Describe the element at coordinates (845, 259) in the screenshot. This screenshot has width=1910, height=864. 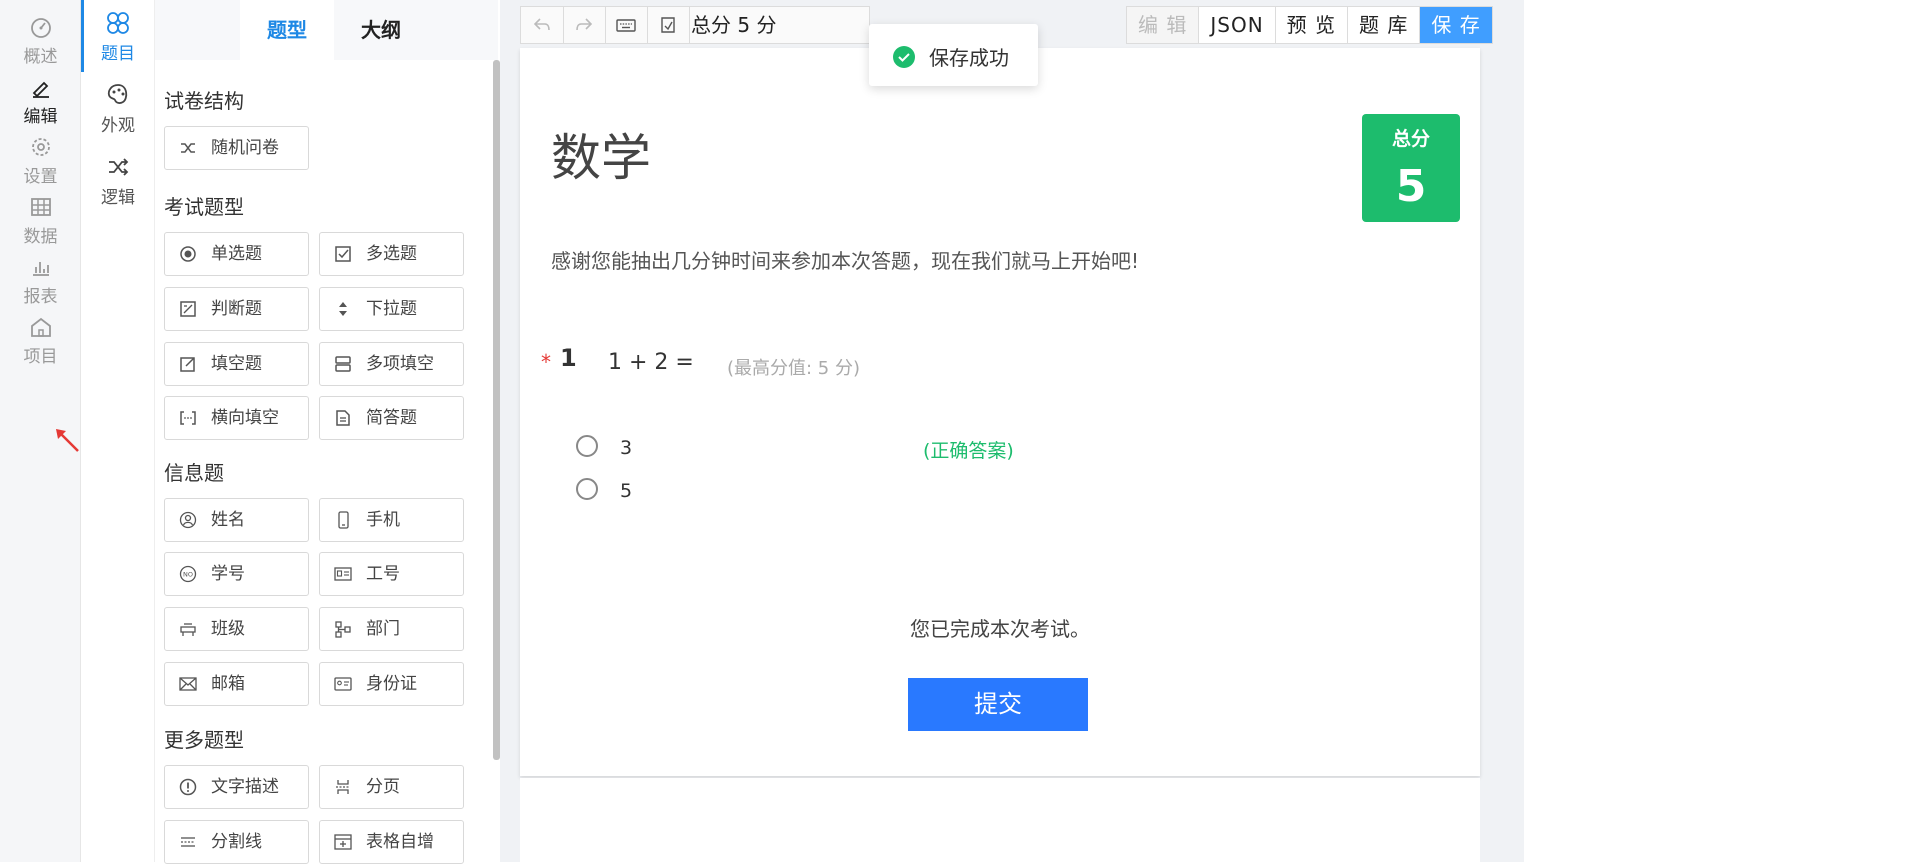
I see `paper-description: 感谢您能抽出几分钟时间来参加本次答题，现在我们就马上开始吧!` at that location.